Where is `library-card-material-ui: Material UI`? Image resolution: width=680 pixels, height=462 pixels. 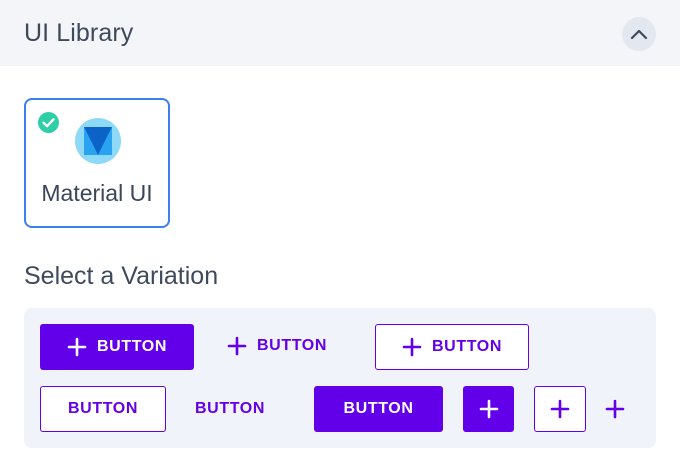
library-card-material-ui: Material UI is located at coordinates (97, 163).